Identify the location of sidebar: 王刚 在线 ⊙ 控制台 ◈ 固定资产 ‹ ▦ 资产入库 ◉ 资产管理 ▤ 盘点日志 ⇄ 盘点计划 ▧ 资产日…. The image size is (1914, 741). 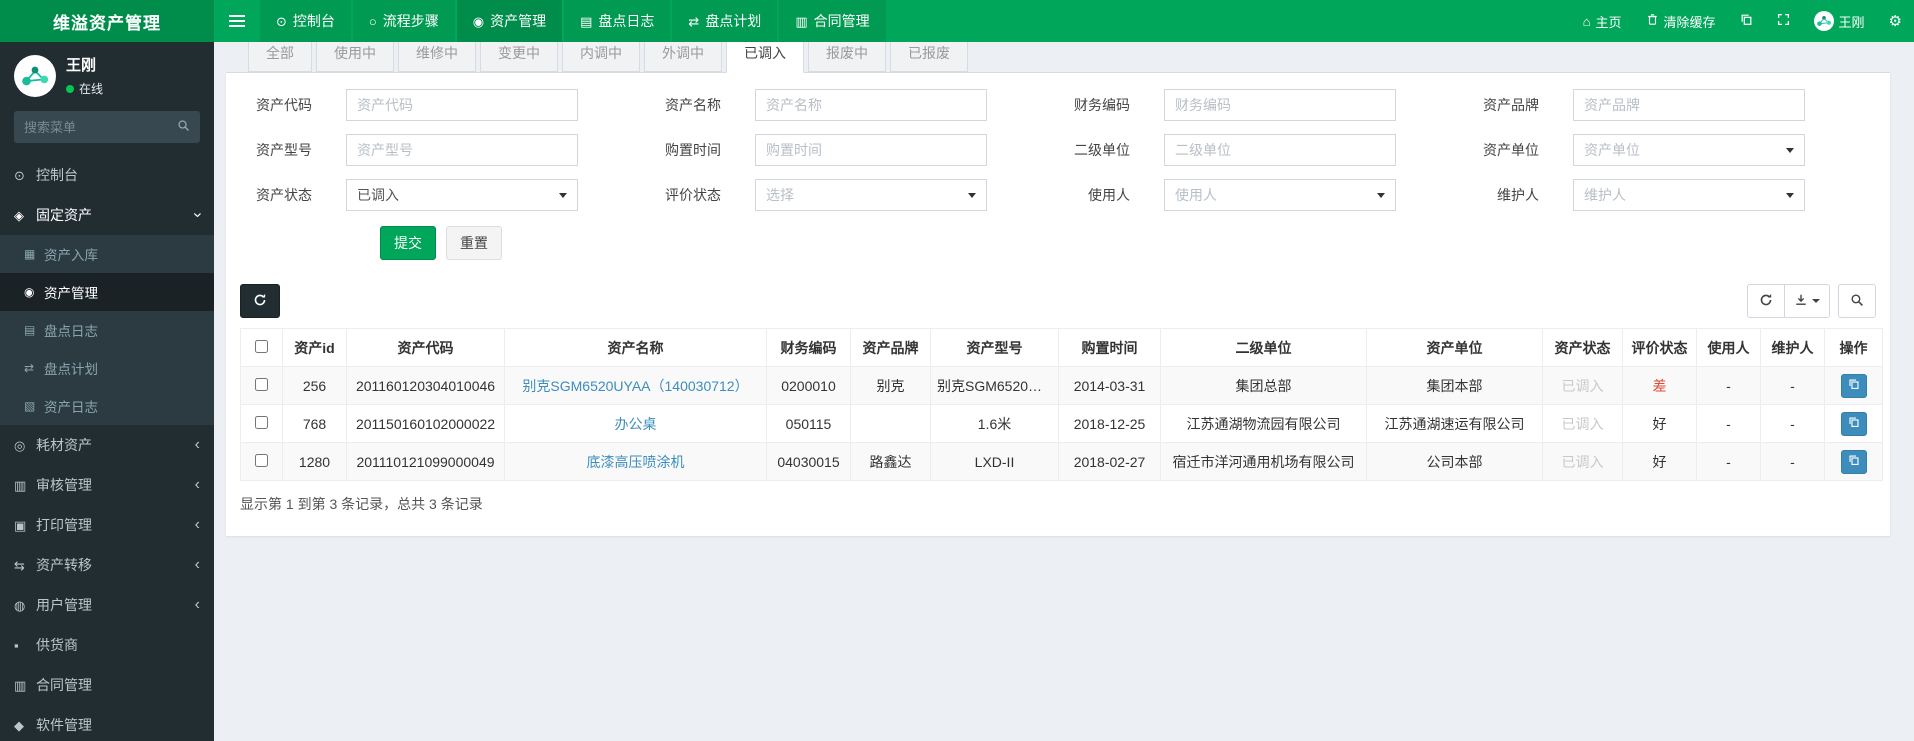
(107, 391).